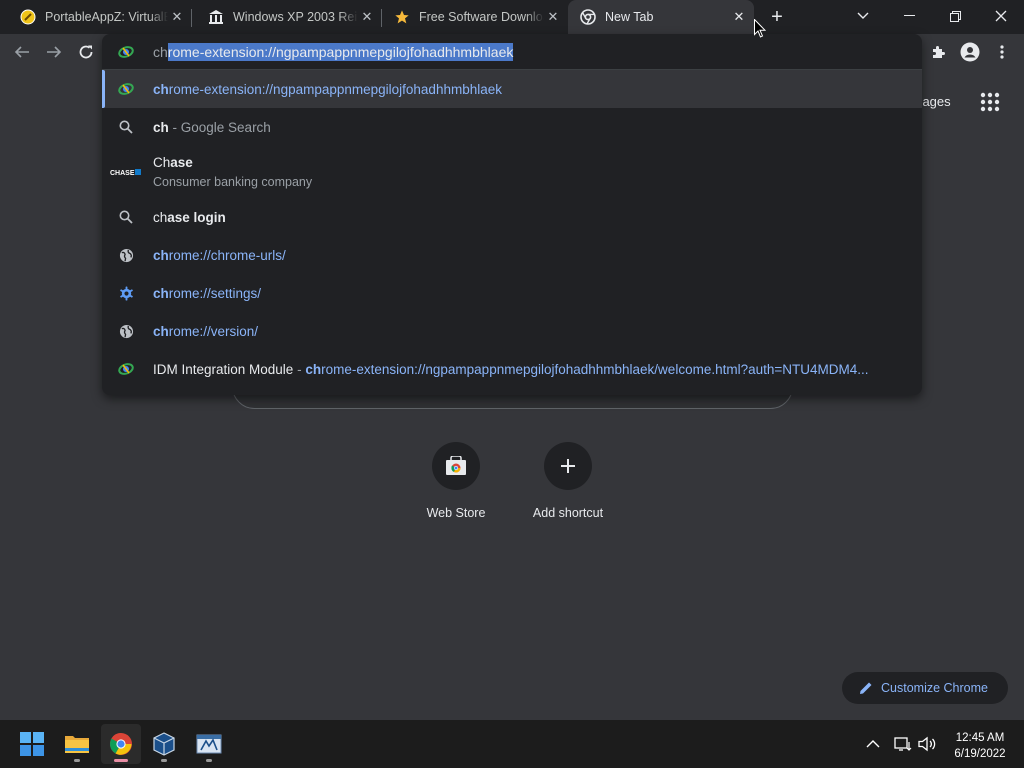 Image resolution: width=1024 pixels, height=768 pixels. I want to click on suggestion-subtitle: Consumer banking company, so click(233, 182).